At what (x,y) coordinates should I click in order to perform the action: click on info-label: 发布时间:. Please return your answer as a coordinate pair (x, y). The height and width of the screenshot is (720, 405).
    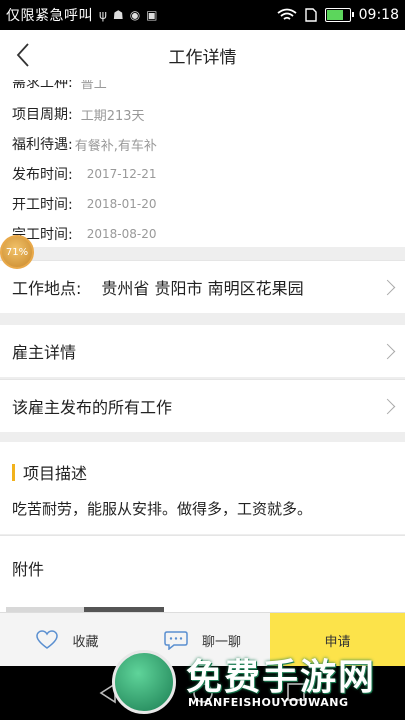
    Looking at the image, I should click on (42, 175).